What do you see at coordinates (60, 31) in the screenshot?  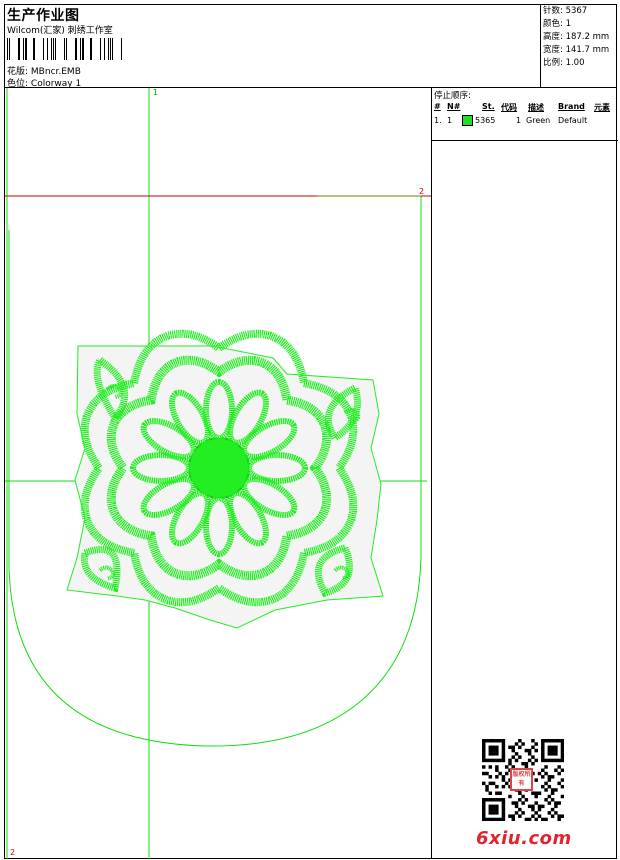 I see `studio-subtitle: Wilcom(汇家) 刺绣工作室` at bounding box center [60, 31].